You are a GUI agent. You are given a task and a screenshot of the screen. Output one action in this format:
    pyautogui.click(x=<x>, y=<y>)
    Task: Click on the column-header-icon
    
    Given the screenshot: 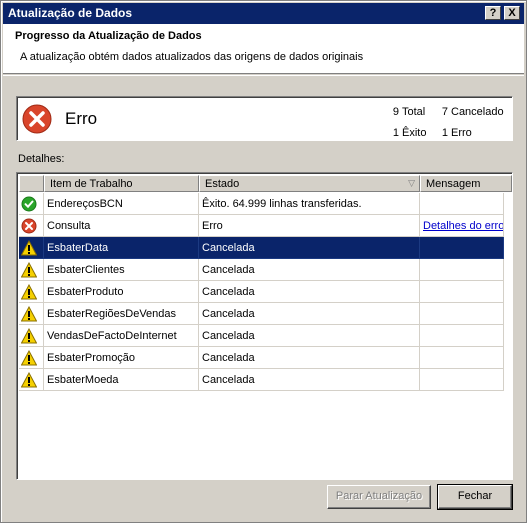 What is the action you would take?
    pyautogui.click(x=31, y=183)
    